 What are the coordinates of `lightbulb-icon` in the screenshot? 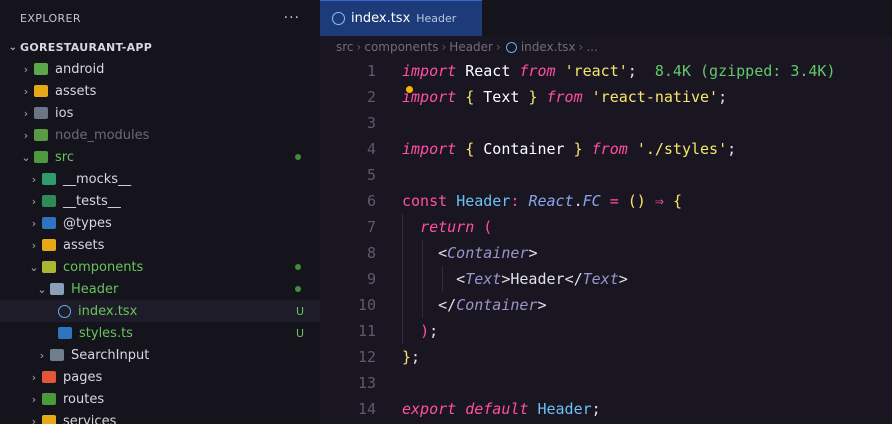 It's located at (409, 89).